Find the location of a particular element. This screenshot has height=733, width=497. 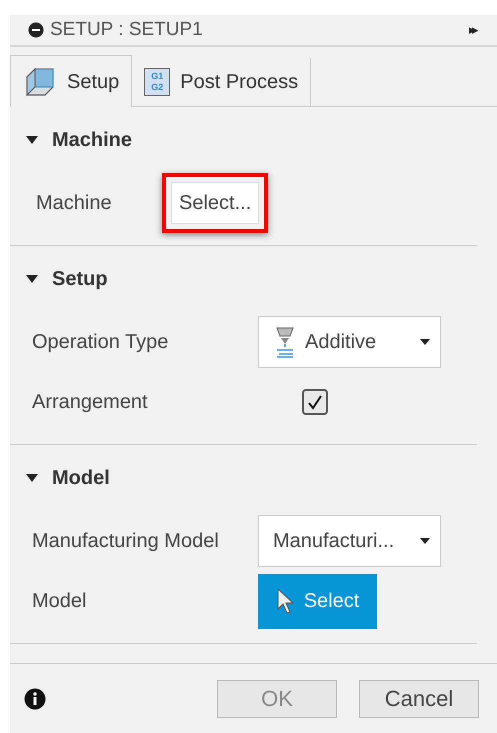

dialog-button: Cancel is located at coordinates (419, 699).